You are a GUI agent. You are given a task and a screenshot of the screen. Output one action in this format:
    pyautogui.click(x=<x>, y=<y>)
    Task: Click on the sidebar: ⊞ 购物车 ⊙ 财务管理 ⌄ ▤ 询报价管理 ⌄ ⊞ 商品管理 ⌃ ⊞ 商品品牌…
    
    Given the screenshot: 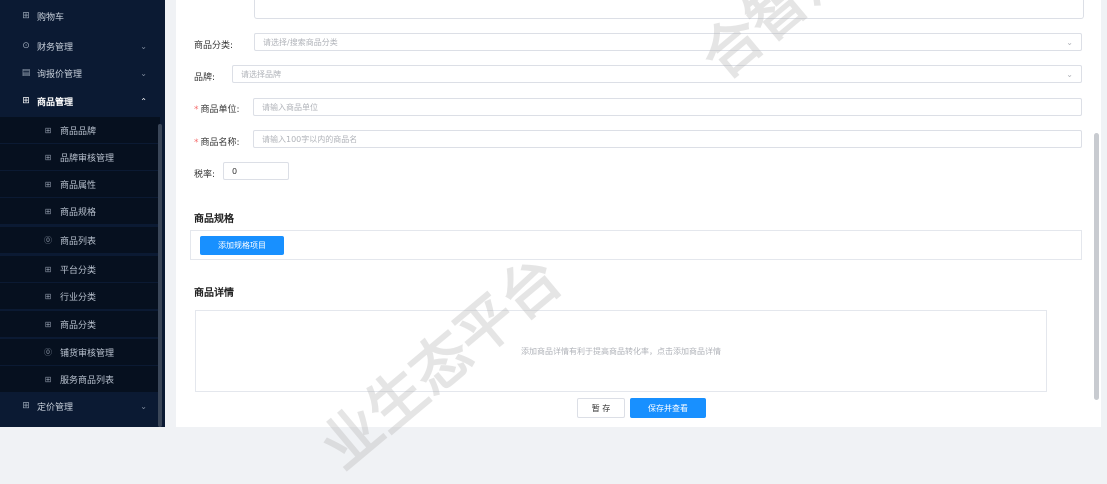 What is the action you would take?
    pyautogui.click(x=82, y=213)
    